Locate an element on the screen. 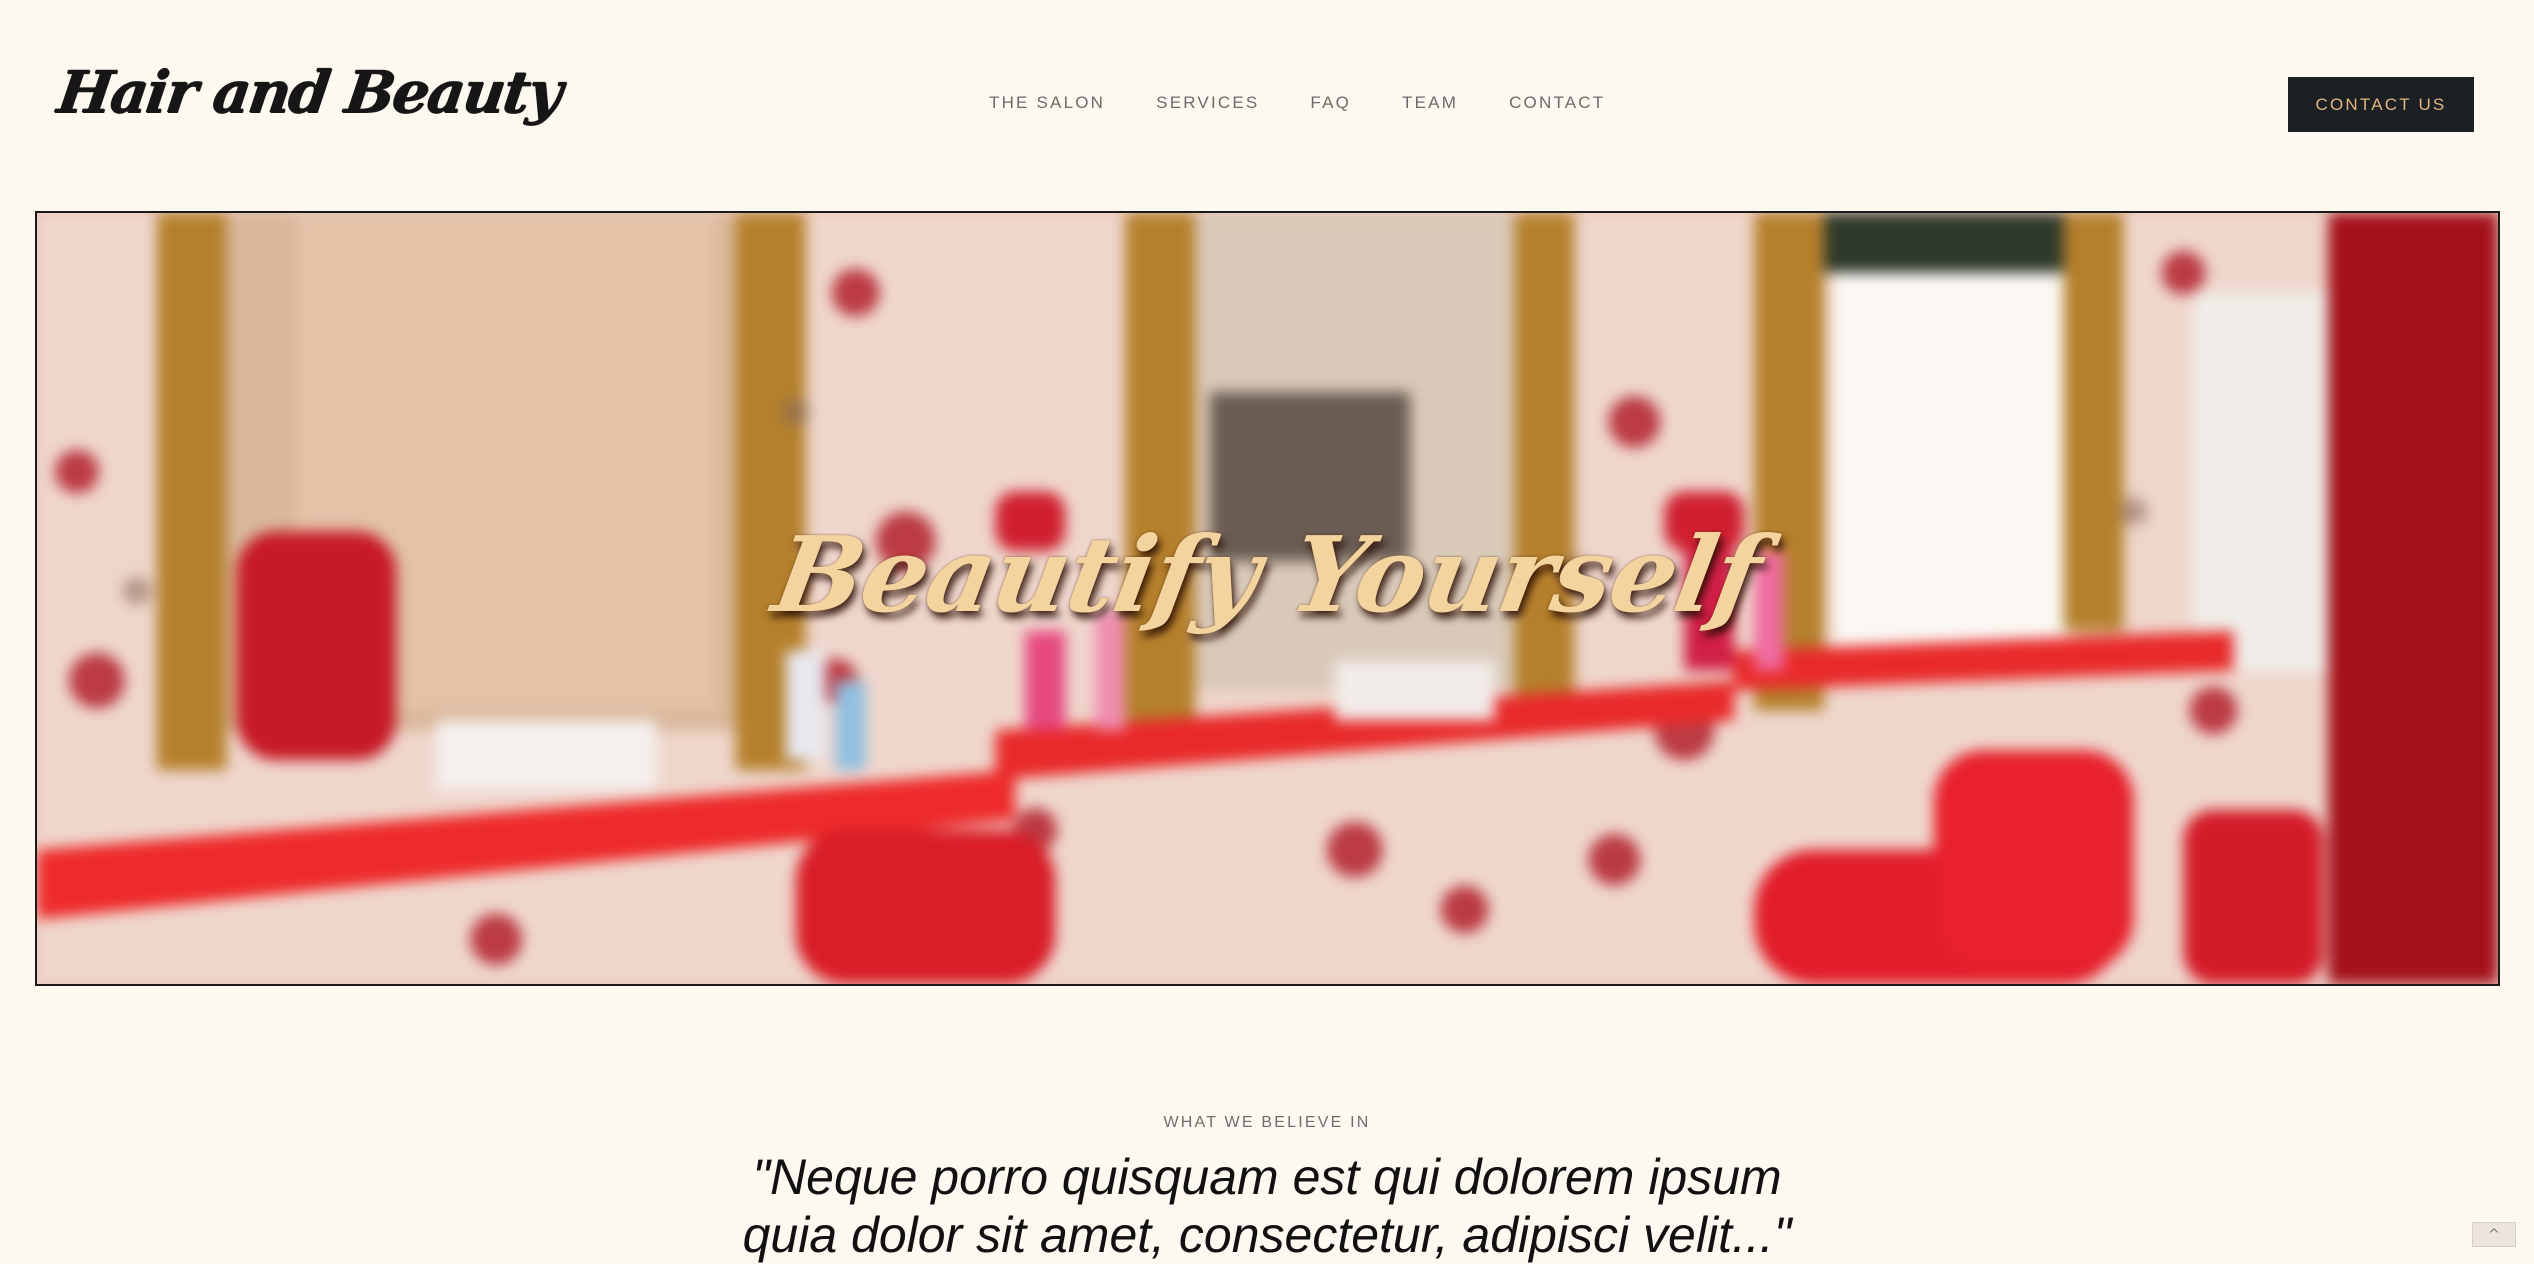 Image resolution: width=2534 pixels, height=1264 pixels. contact-us-button: CONTACT US is located at coordinates (2381, 104).